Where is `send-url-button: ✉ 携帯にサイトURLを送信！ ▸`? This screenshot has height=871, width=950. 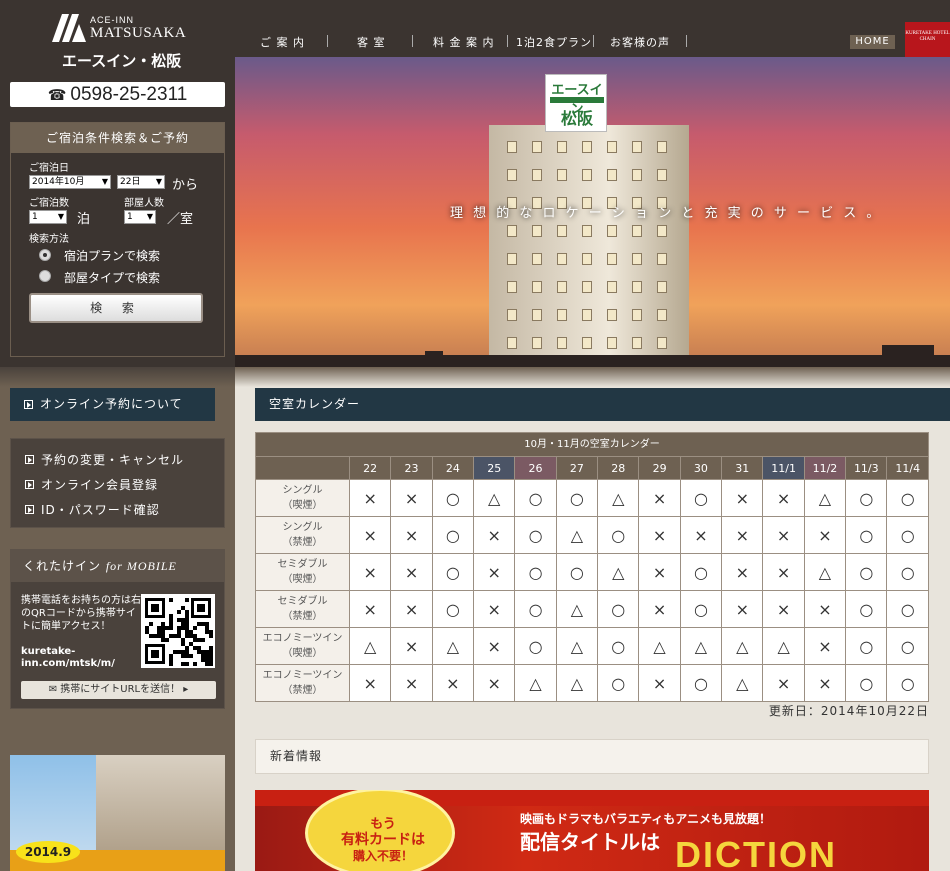
send-url-button: ✉ 携帯にサイトURLを送信！ ▸ is located at coordinates (118, 690).